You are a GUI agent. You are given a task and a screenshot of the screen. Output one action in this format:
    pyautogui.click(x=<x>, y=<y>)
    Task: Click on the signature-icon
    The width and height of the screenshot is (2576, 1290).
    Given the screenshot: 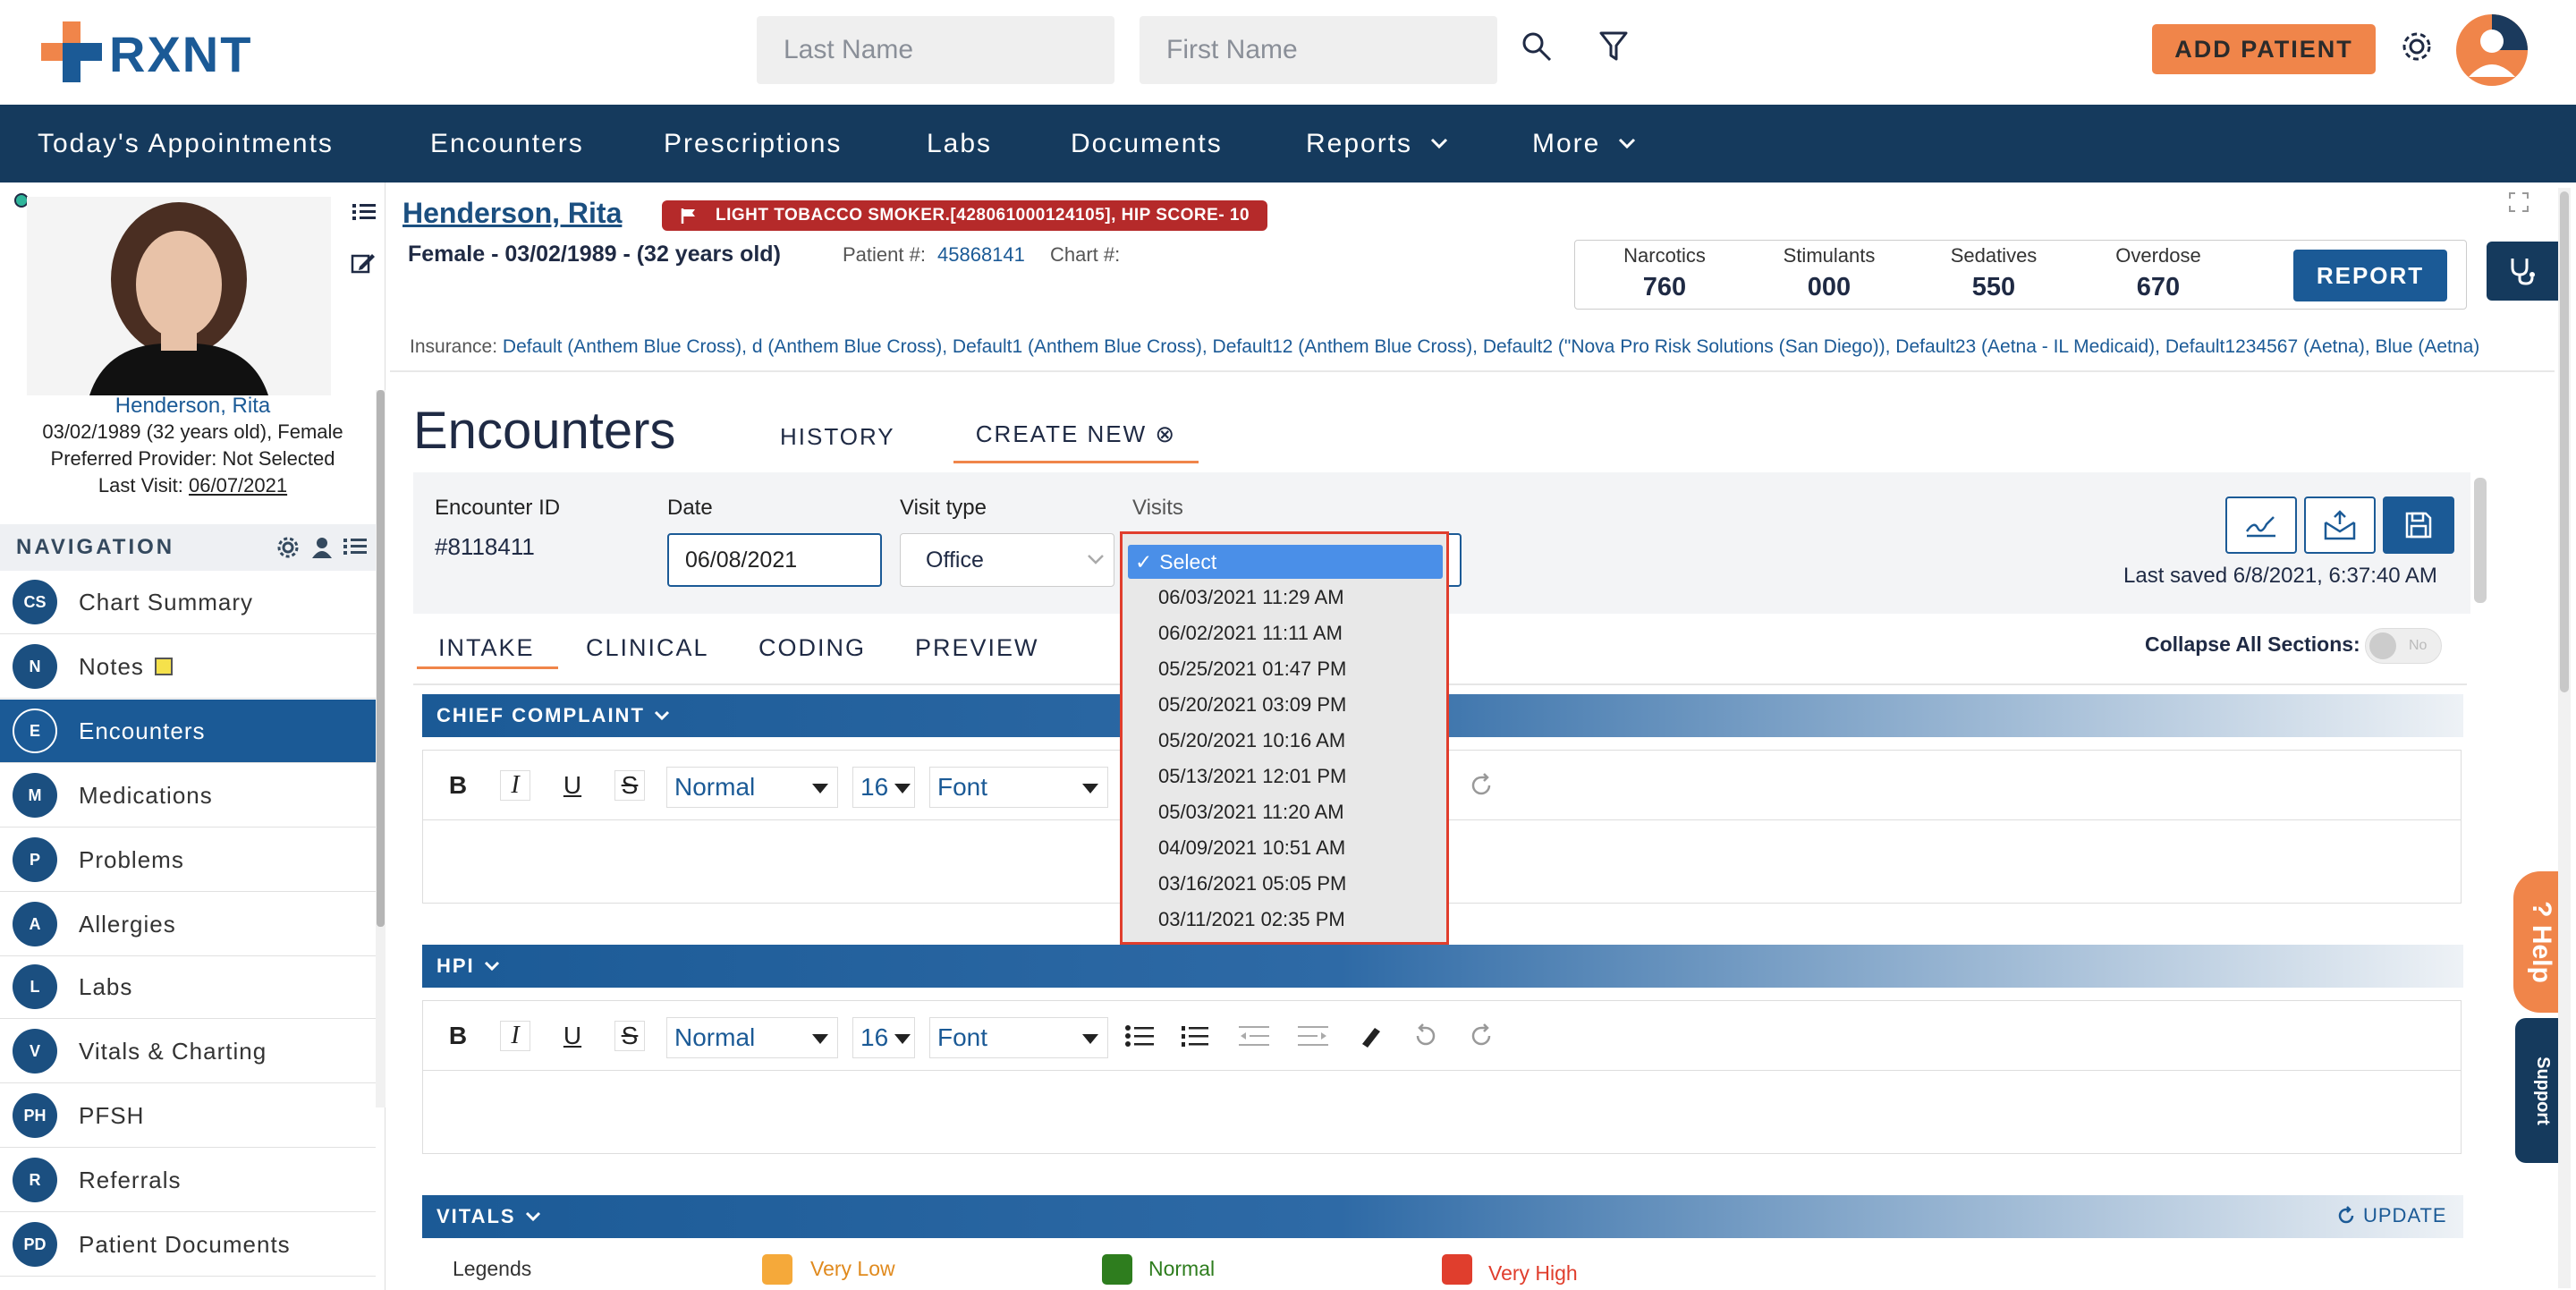 What is the action you would take?
    pyautogui.click(x=2260, y=527)
    